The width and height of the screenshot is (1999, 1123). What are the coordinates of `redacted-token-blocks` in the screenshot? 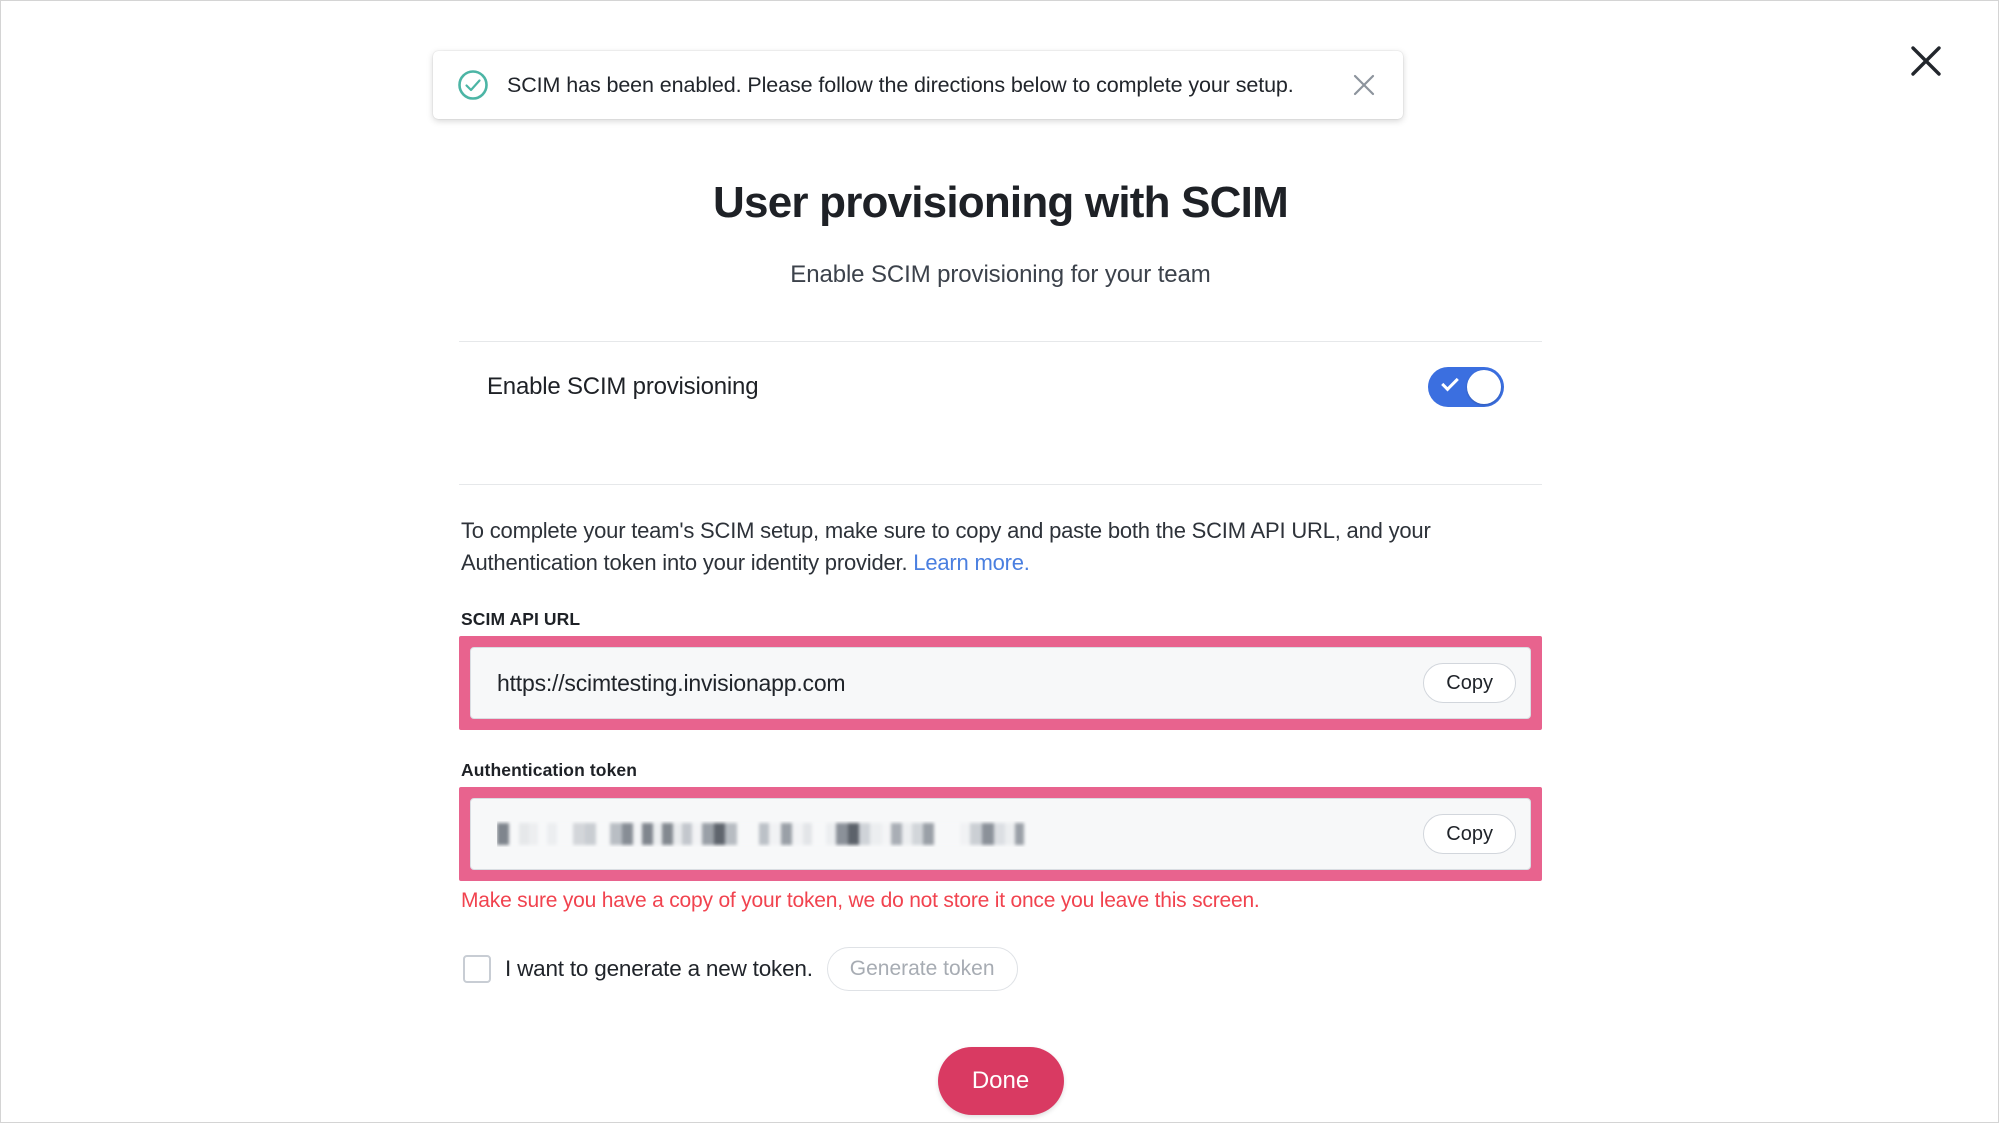 It's located at (960, 834).